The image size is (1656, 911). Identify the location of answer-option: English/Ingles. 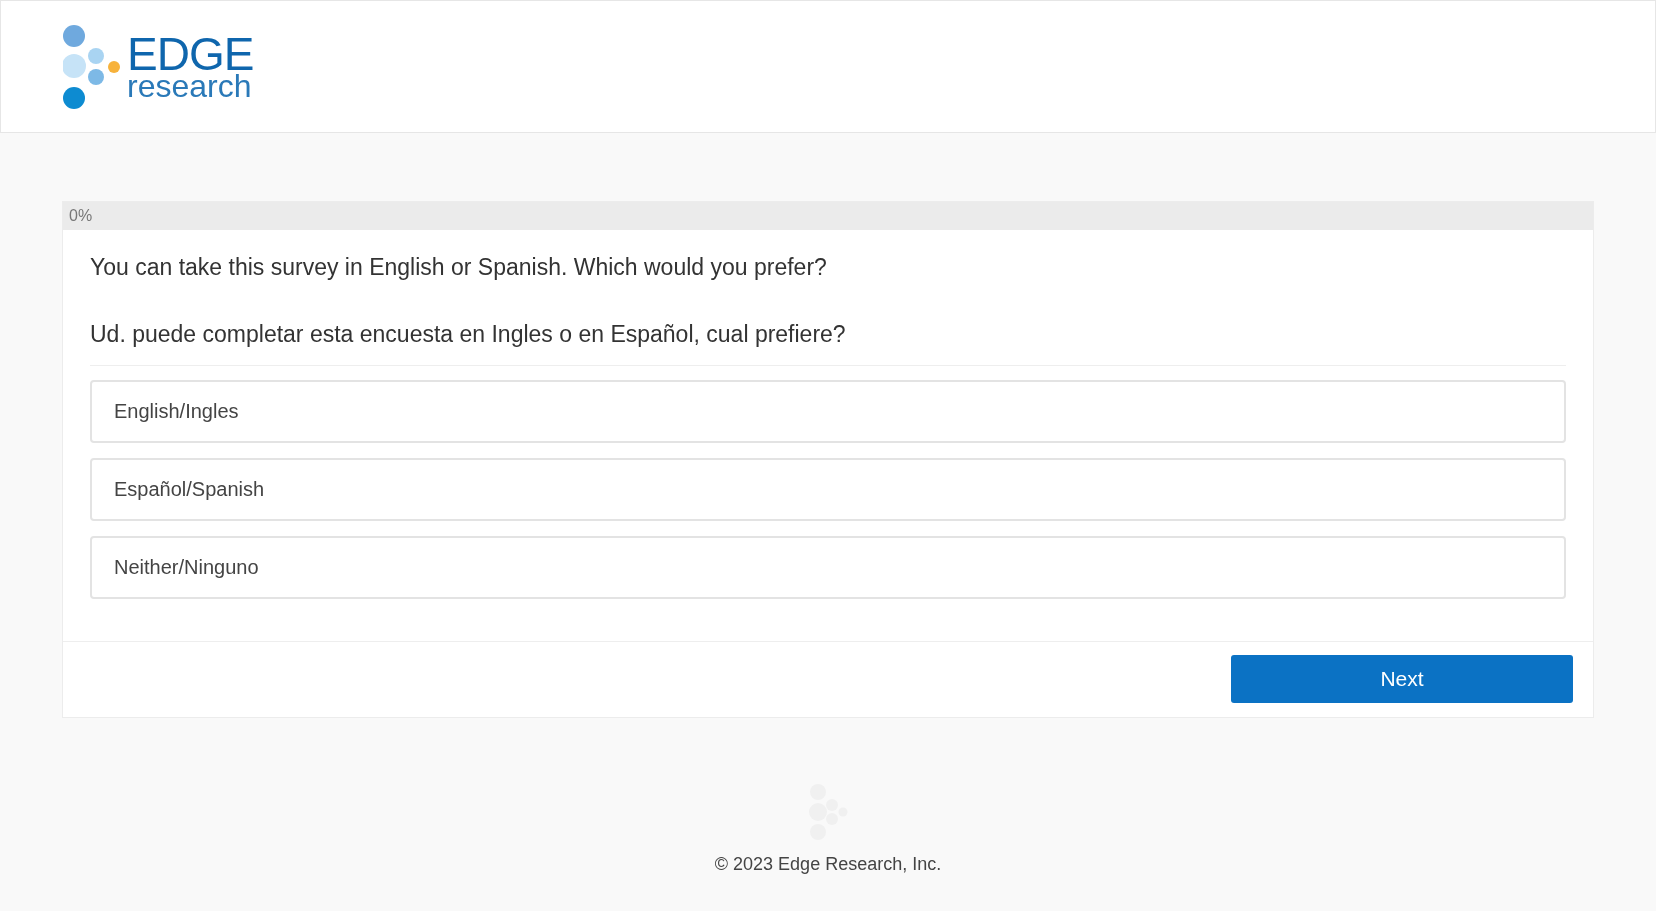
(828, 411).